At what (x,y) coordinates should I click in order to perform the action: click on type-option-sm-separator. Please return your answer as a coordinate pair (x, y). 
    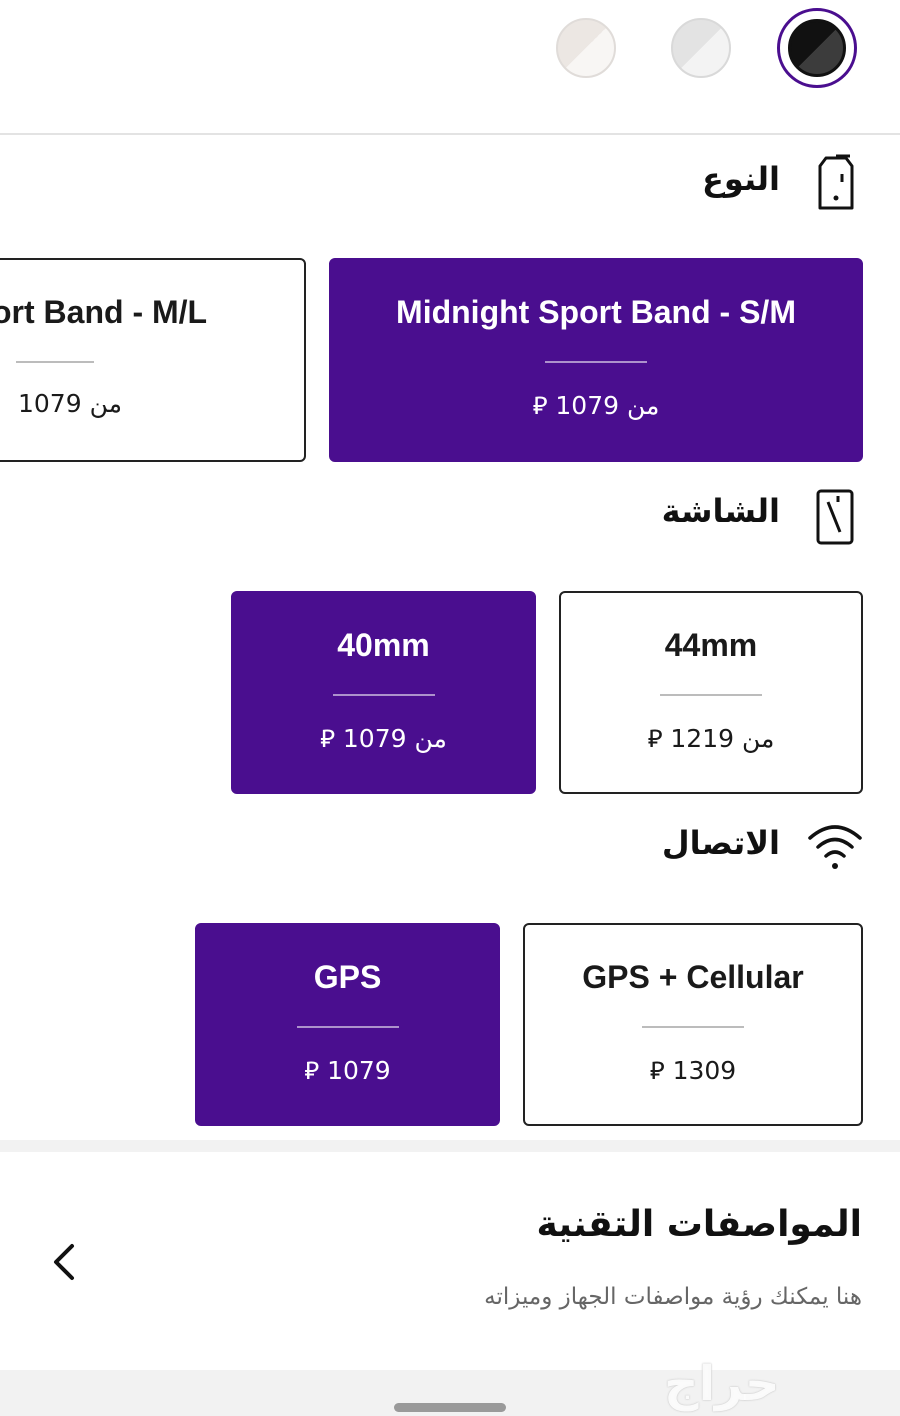
    Looking at the image, I should click on (596, 362).